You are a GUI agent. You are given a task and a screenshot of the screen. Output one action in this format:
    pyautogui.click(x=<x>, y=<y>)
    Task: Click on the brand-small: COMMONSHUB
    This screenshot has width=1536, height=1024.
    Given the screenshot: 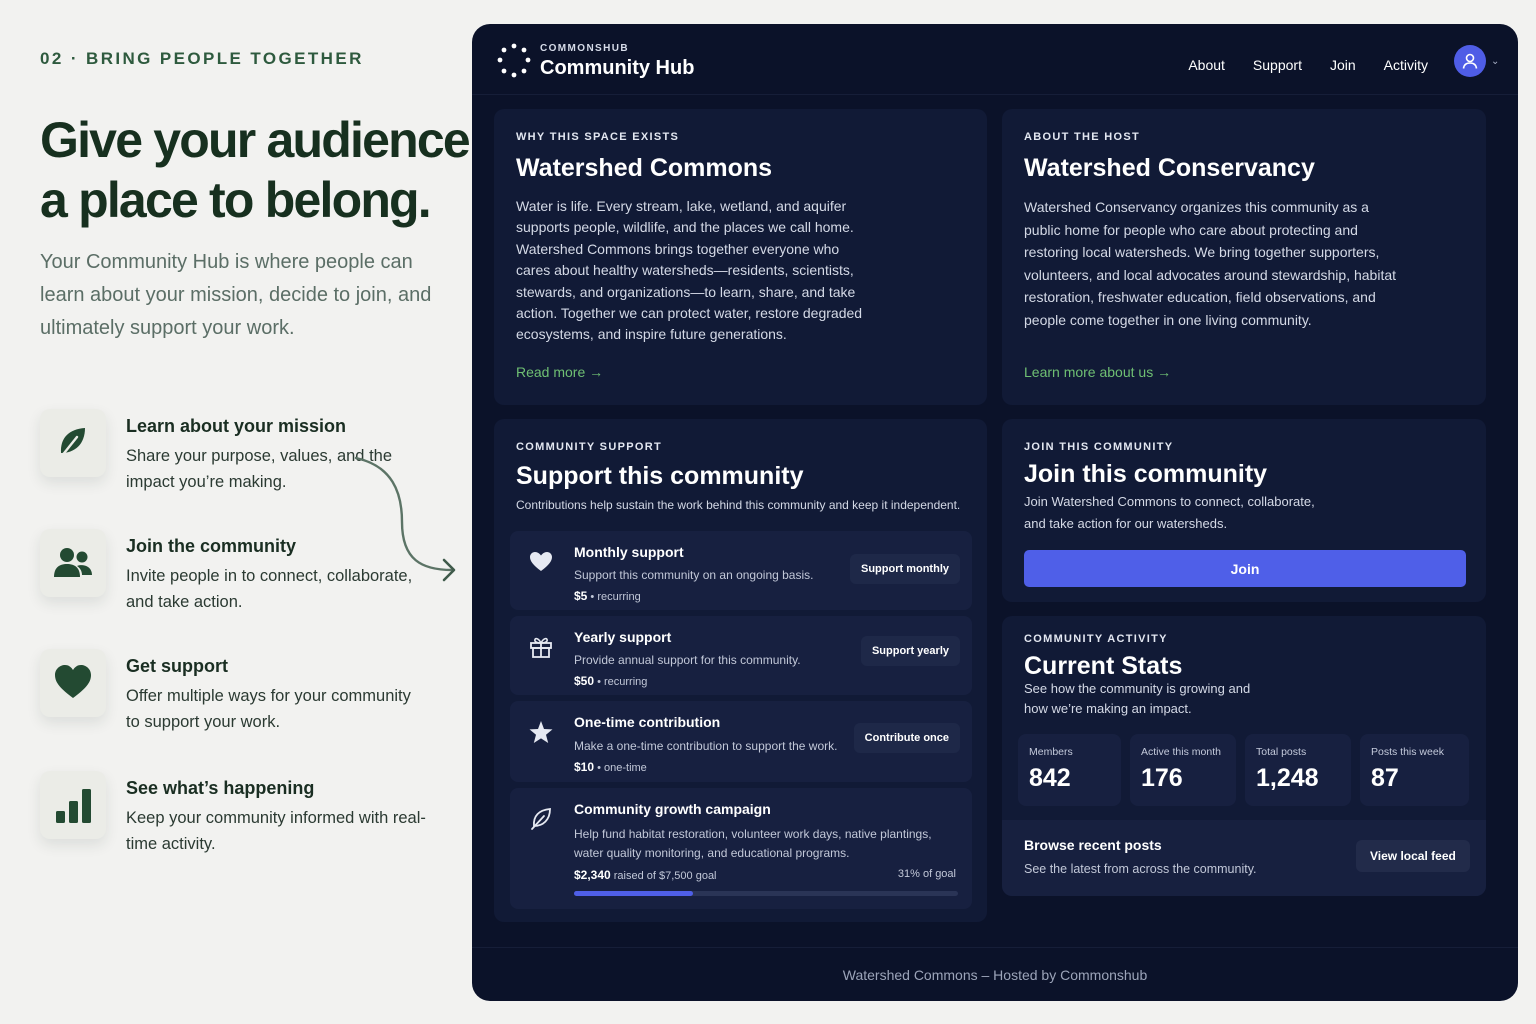 What is the action you would take?
    pyautogui.click(x=584, y=48)
    